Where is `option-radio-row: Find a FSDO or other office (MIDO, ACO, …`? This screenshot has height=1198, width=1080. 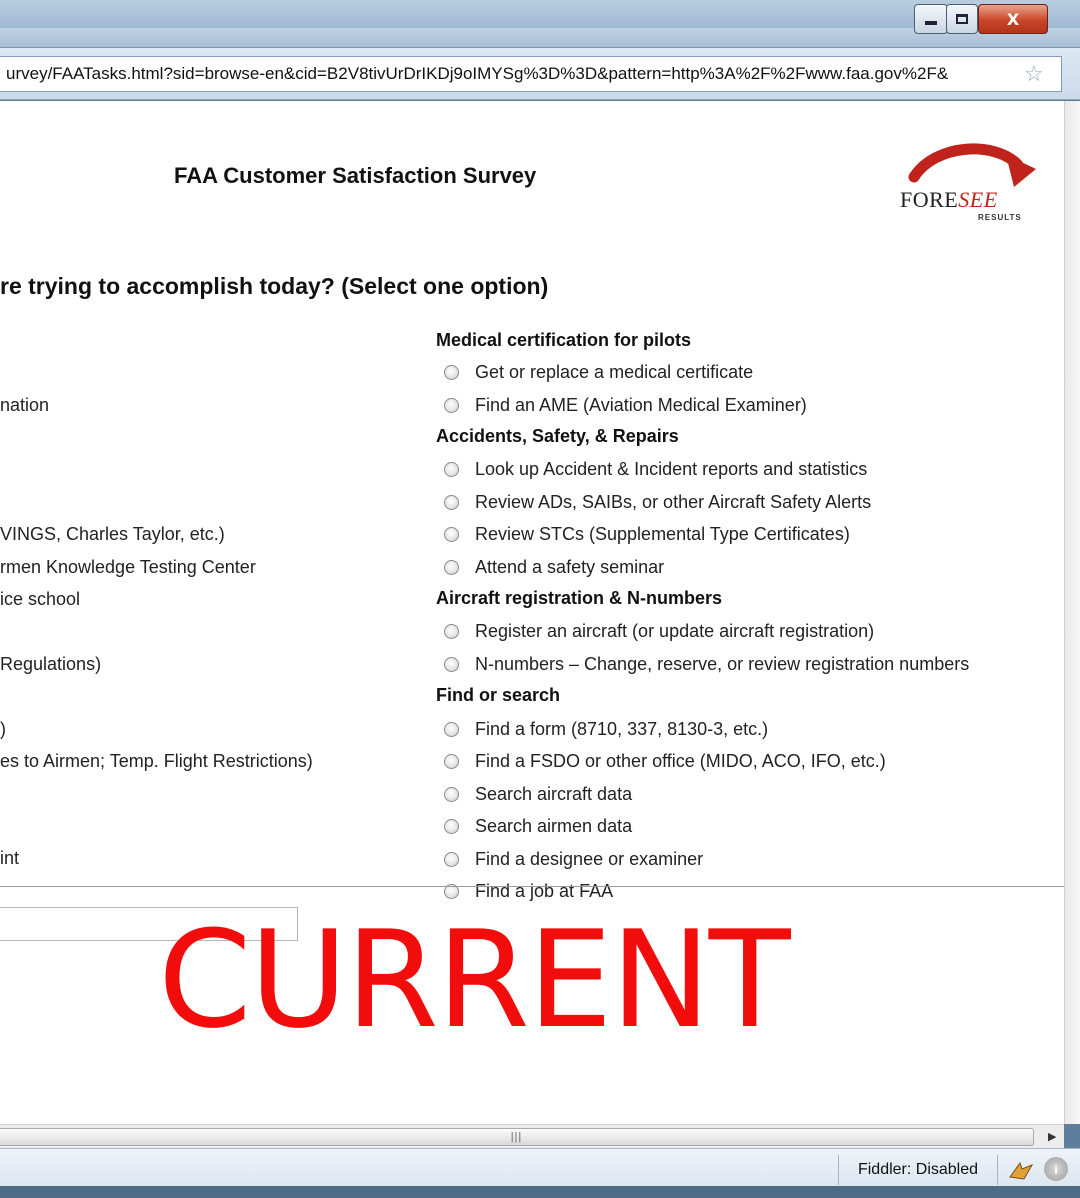
option-radio-row: Find a FSDO or other office (MIDO, ACO, … is located at coordinates (665, 761).